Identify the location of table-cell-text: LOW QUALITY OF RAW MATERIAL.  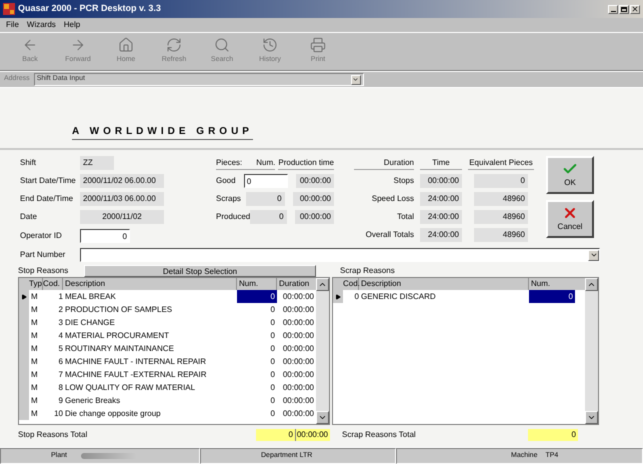
(130, 388).